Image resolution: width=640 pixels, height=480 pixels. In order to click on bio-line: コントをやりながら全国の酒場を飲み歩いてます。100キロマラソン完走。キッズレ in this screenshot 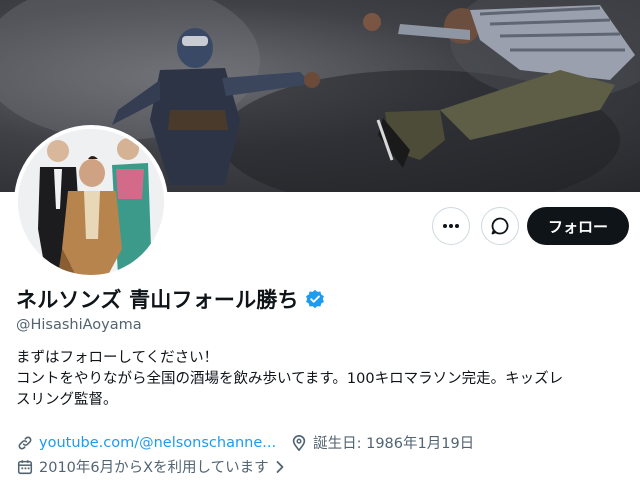, I will do `click(290, 379)`.